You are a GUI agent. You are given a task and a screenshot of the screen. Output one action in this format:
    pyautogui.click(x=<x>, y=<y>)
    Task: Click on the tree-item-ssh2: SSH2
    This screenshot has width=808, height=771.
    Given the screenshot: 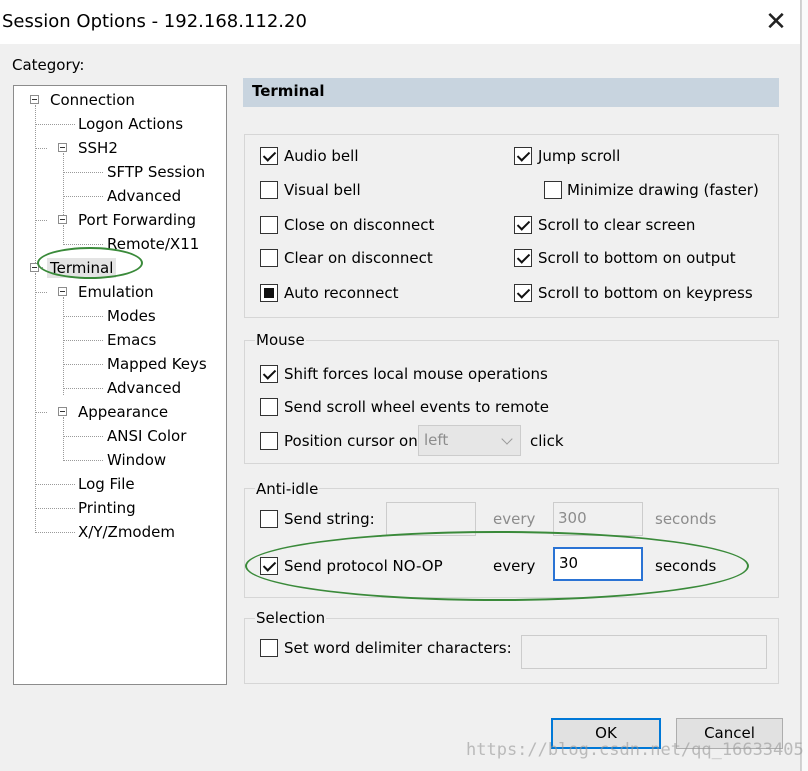 What is the action you would take?
    pyautogui.click(x=98, y=148)
    